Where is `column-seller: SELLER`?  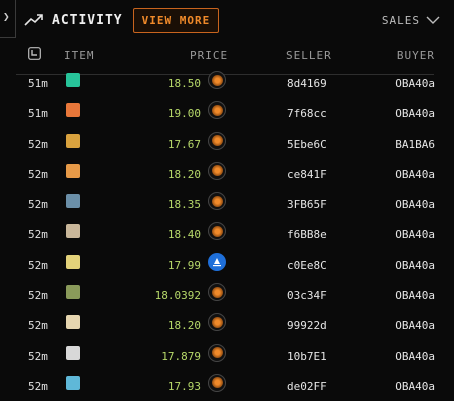 column-seller: SELLER is located at coordinates (309, 55).